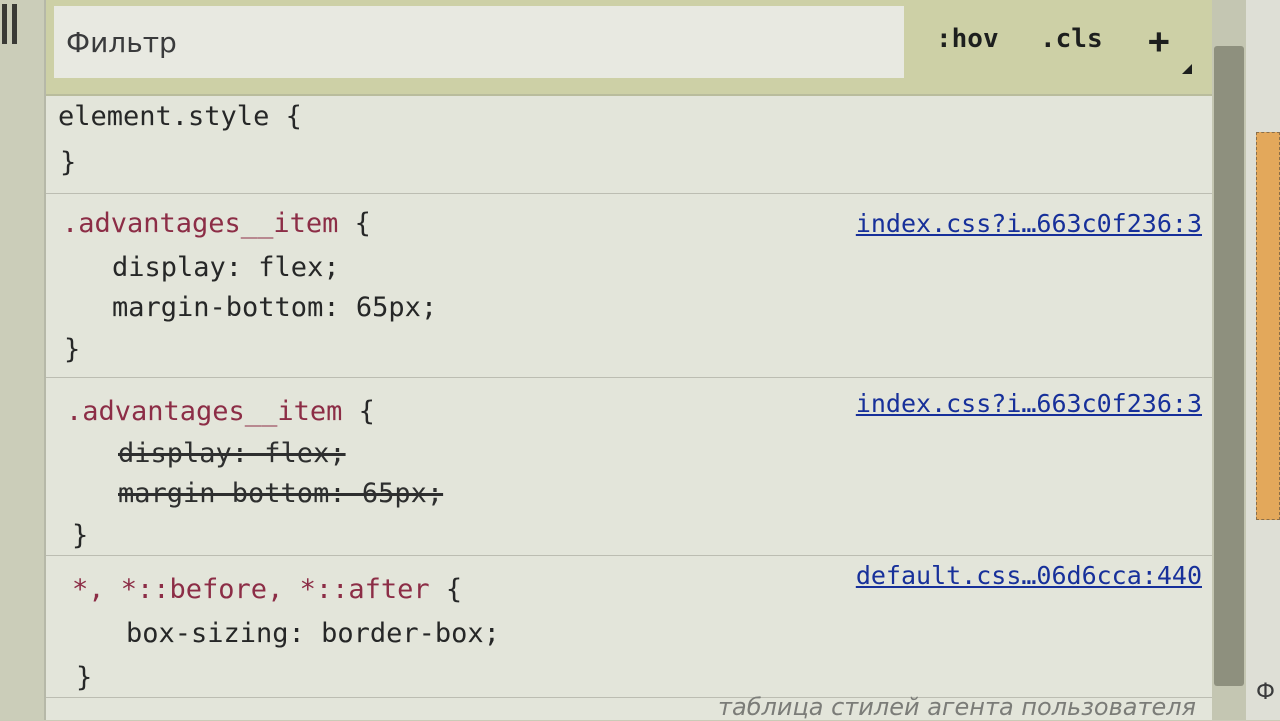 The height and width of the screenshot is (721, 1280). Describe the element at coordinates (232, 454) in the screenshot. I see `declaration-display-overridden: display: flex;` at that location.